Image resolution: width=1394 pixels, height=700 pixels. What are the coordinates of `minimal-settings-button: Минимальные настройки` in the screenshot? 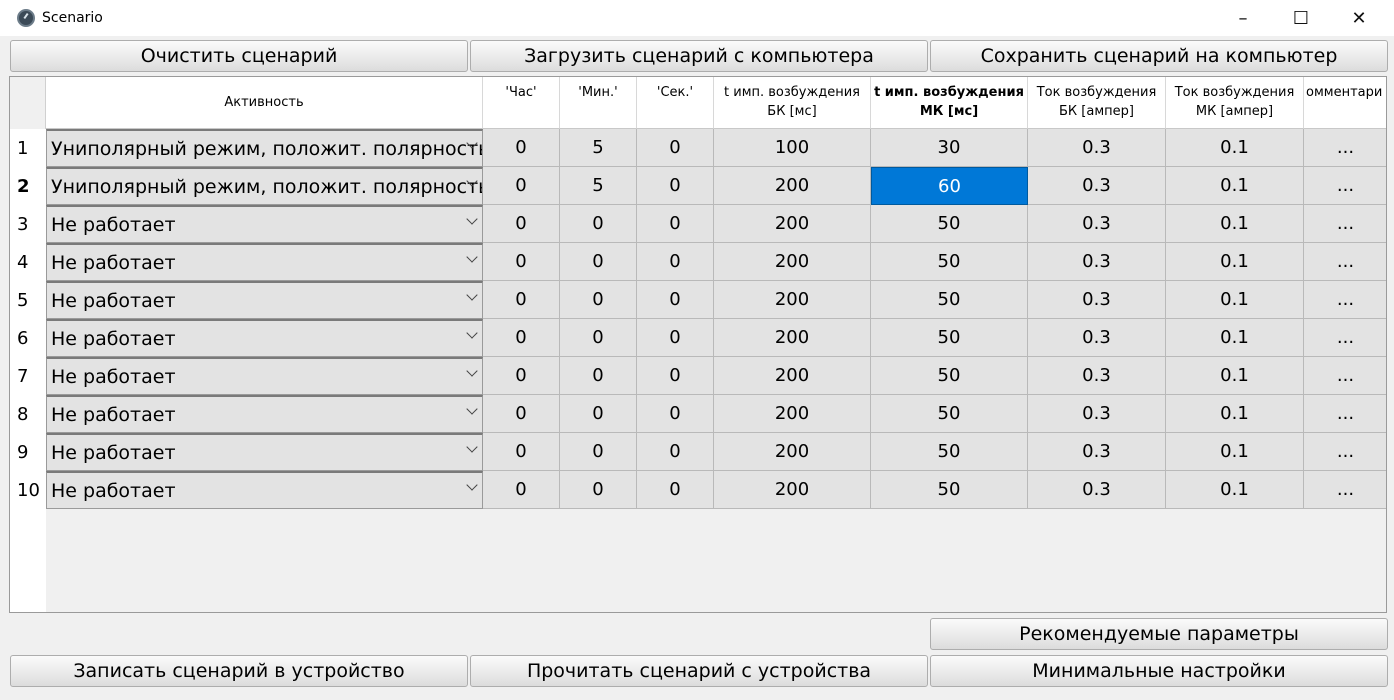 It's located at (1159, 671).